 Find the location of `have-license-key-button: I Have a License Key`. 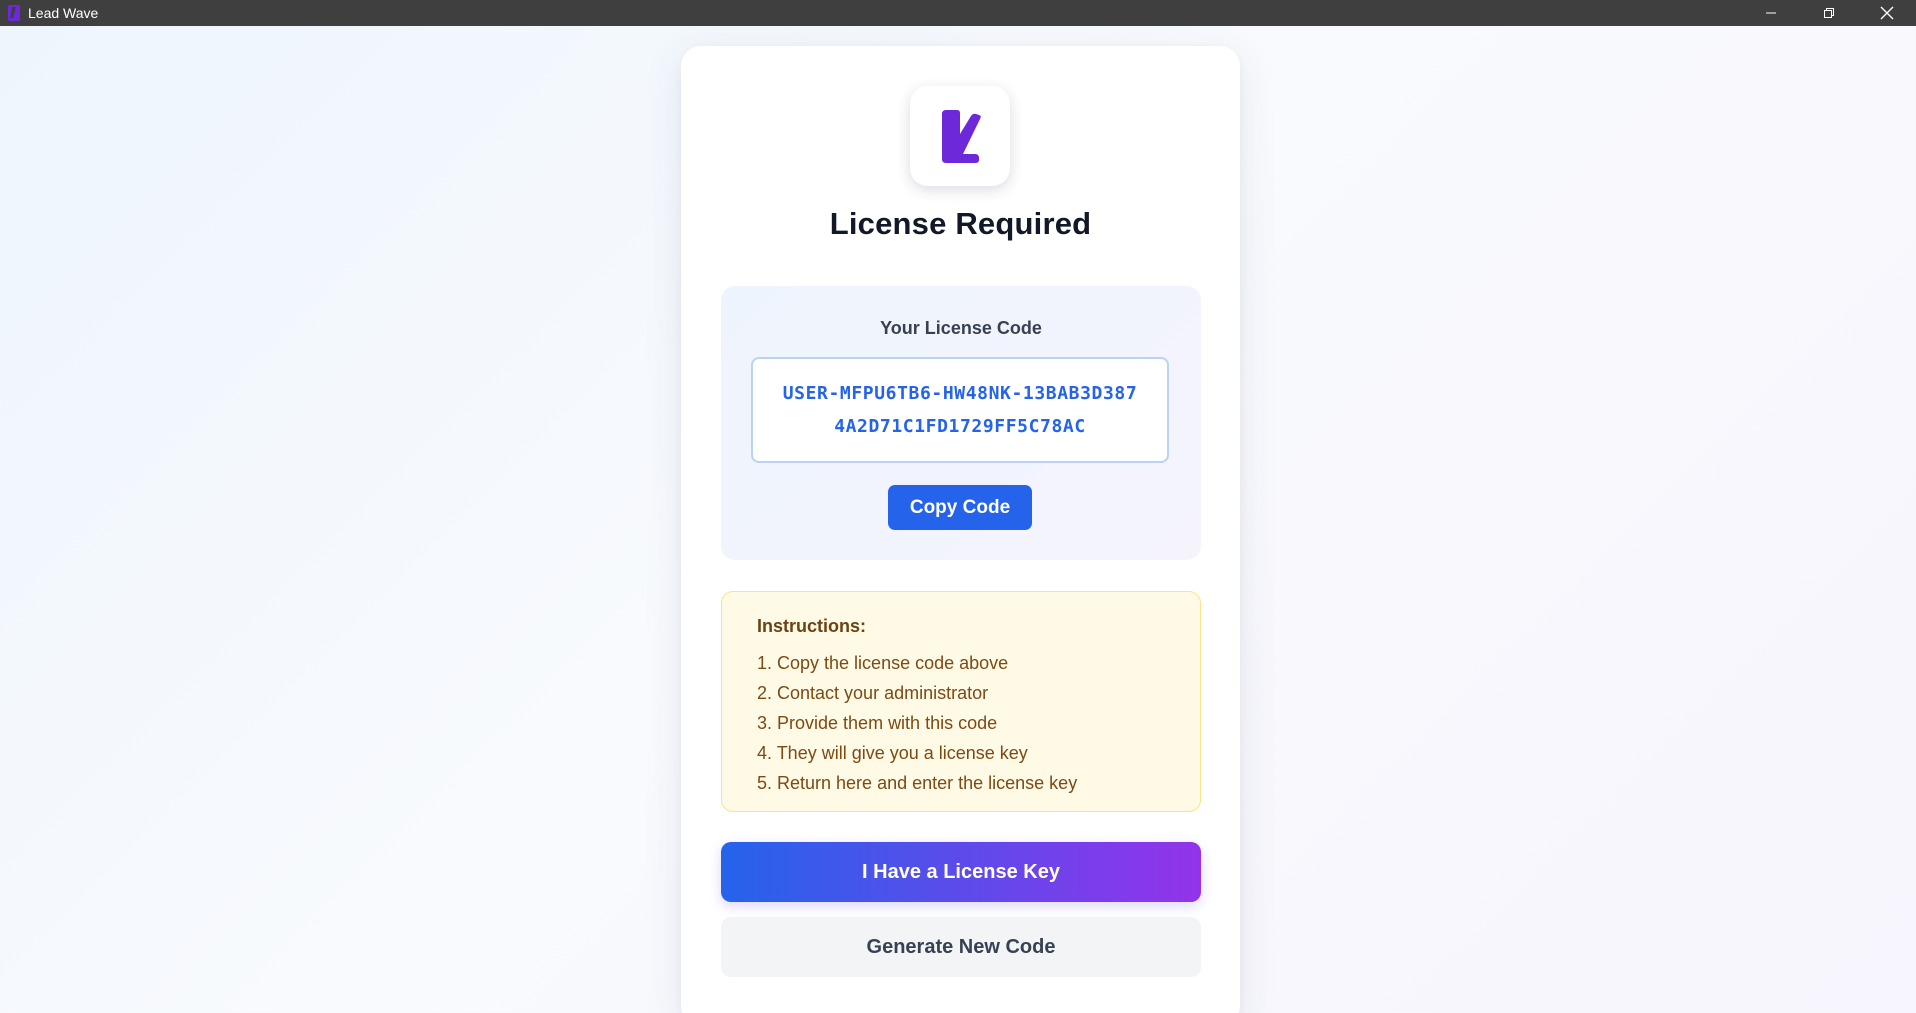

have-license-key-button: I Have a License Key is located at coordinates (961, 872).